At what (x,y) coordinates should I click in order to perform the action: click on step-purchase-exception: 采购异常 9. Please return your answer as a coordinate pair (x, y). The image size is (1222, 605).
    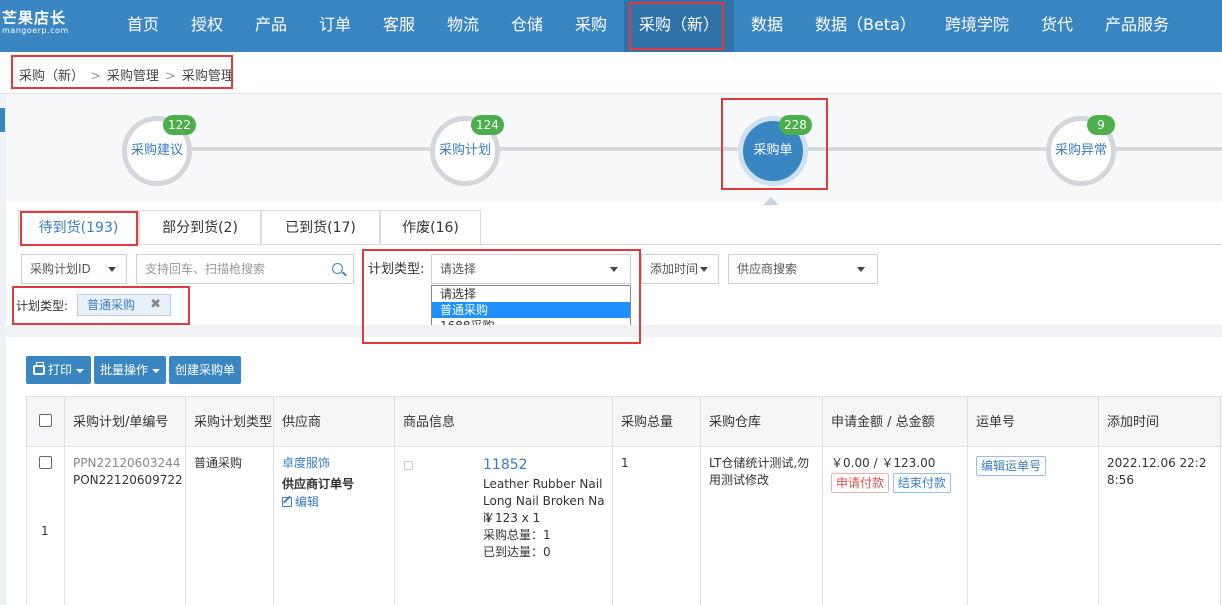
    Looking at the image, I should click on (1081, 150).